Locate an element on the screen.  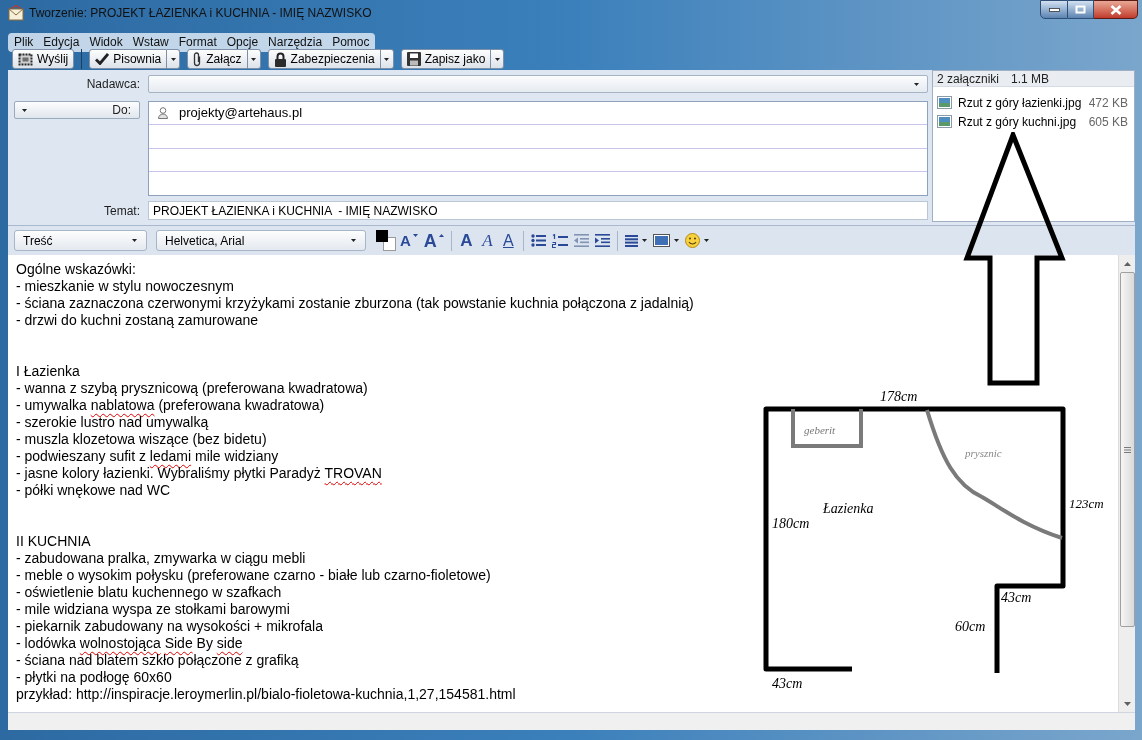
menu-item: Widok is located at coordinates (106, 42).